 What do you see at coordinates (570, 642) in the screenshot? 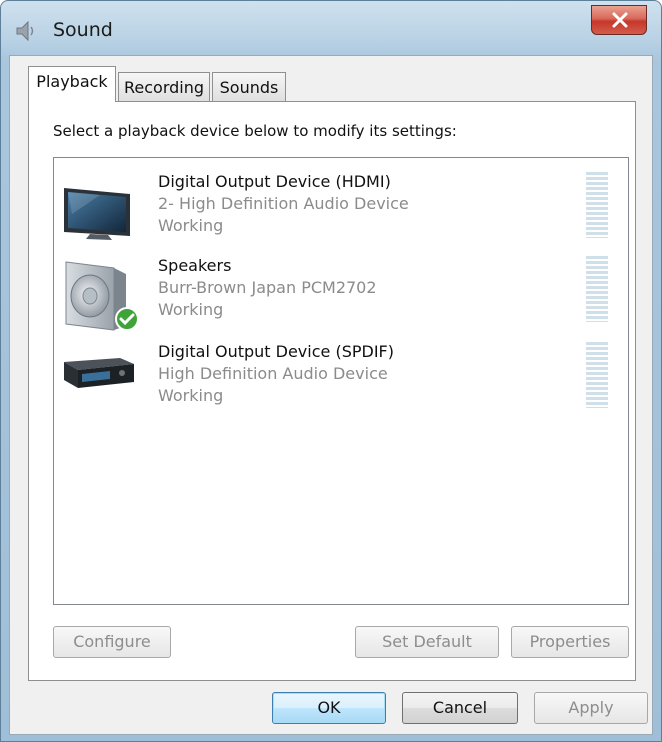
I see `properties-button: Properties` at bounding box center [570, 642].